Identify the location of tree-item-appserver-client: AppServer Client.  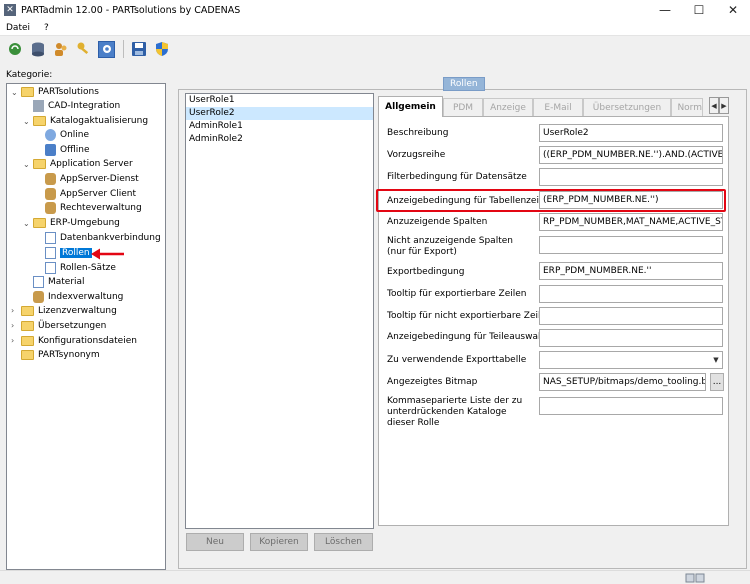
(90, 194).